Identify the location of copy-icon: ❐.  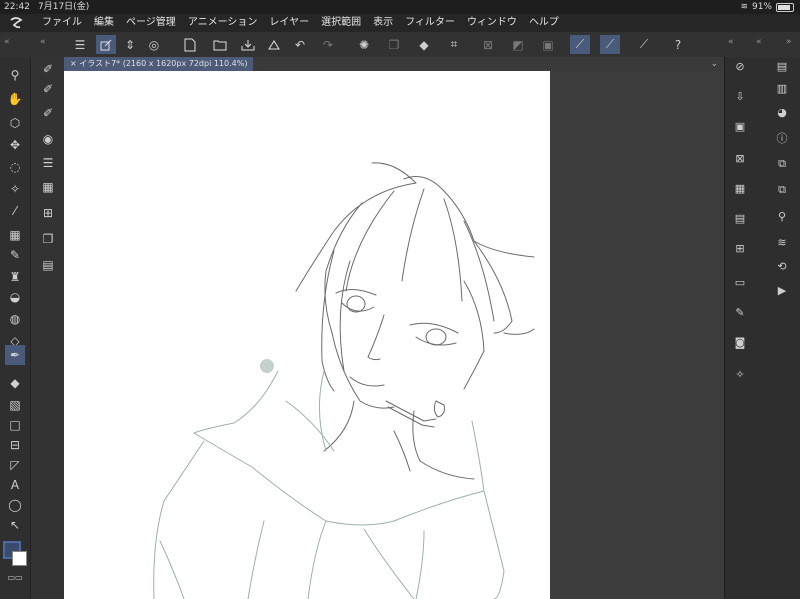
(394, 44).